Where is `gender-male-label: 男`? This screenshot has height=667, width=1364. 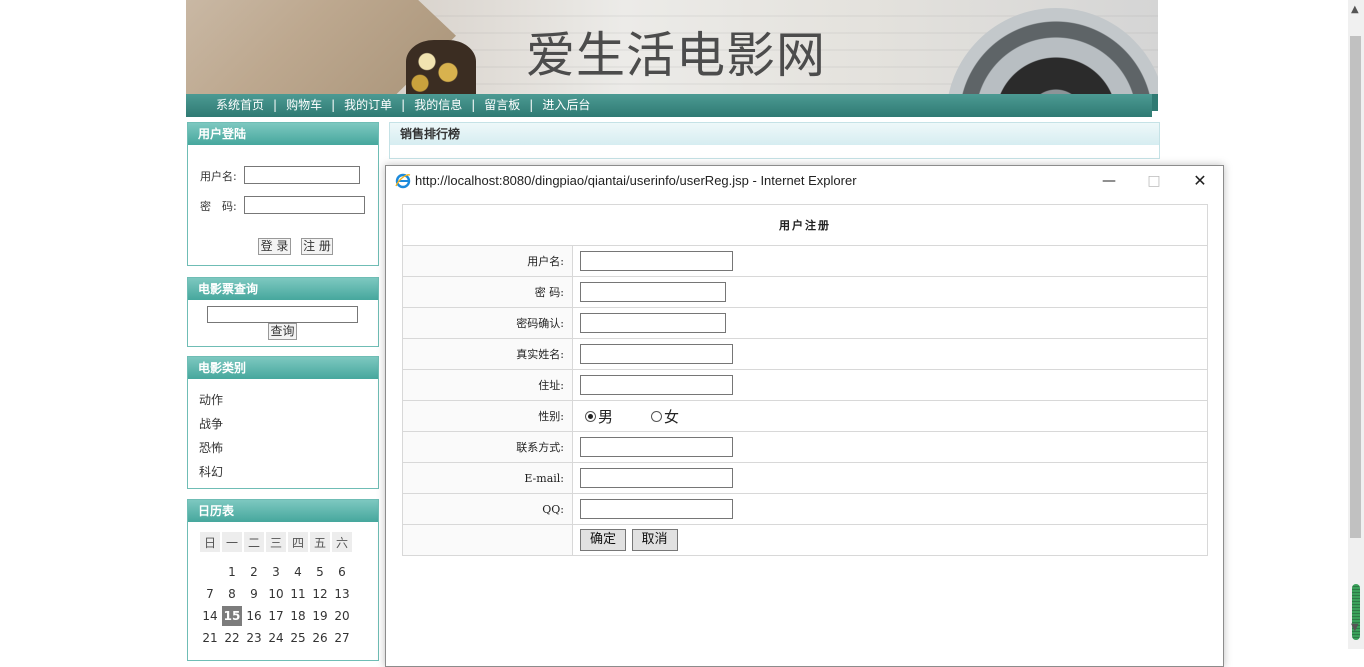 gender-male-label: 男 is located at coordinates (606, 416).